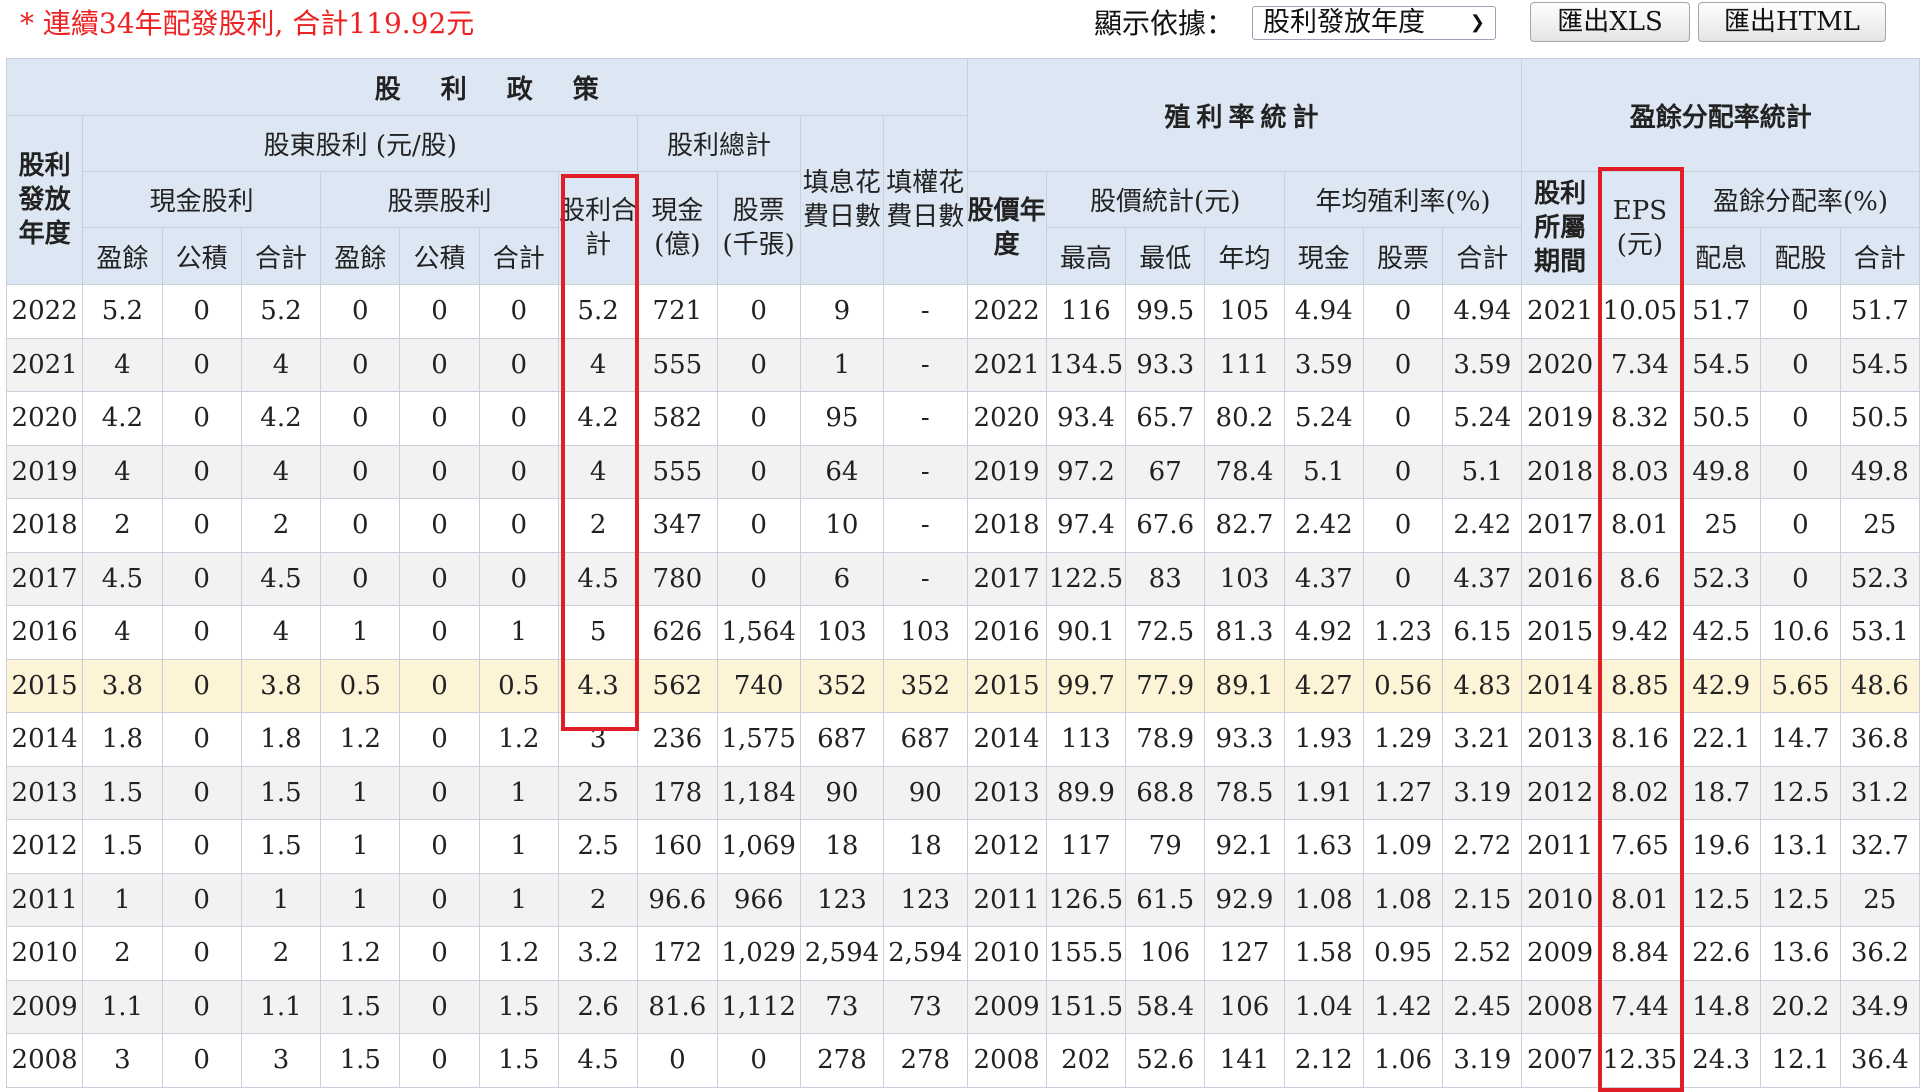 This screenshot has height=1092, width=1920. I want to click on table-cell: 18, so click(842, 846).